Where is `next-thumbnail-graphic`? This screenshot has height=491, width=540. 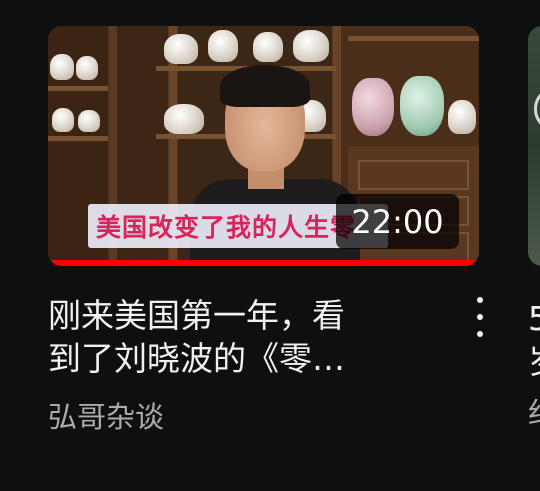
next-thumbnail-graphic is located at coordinates (537, 109).